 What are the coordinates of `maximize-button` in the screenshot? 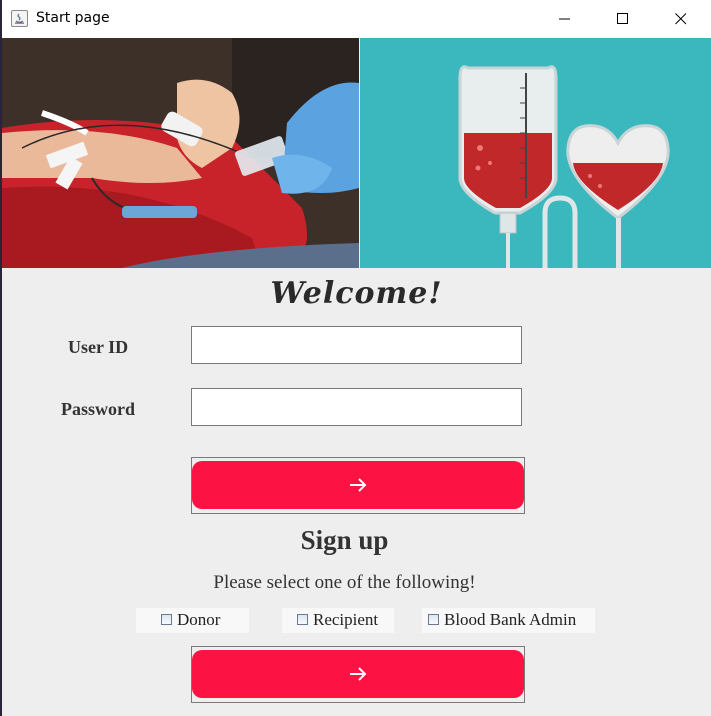 It's located at (623, 19).